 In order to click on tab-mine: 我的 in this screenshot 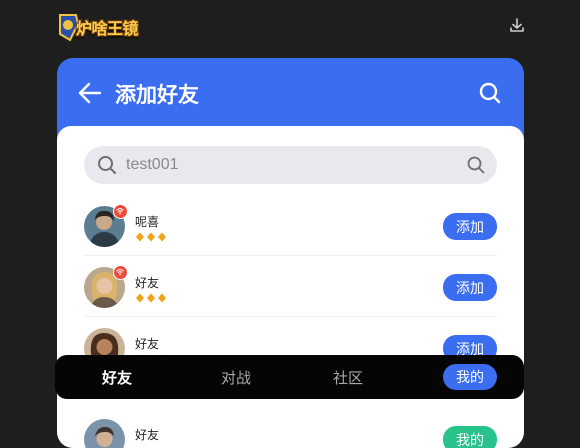, I will do `click(470, 377)`.